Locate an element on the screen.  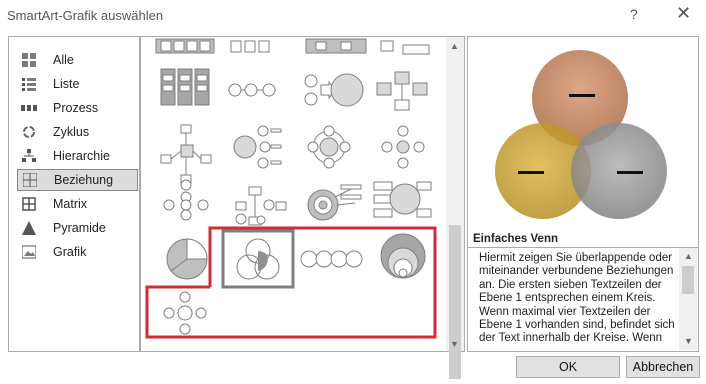
title-bar: SmartArt-Grafik auswählen ? ✕ is located at coordinates (353, 16).